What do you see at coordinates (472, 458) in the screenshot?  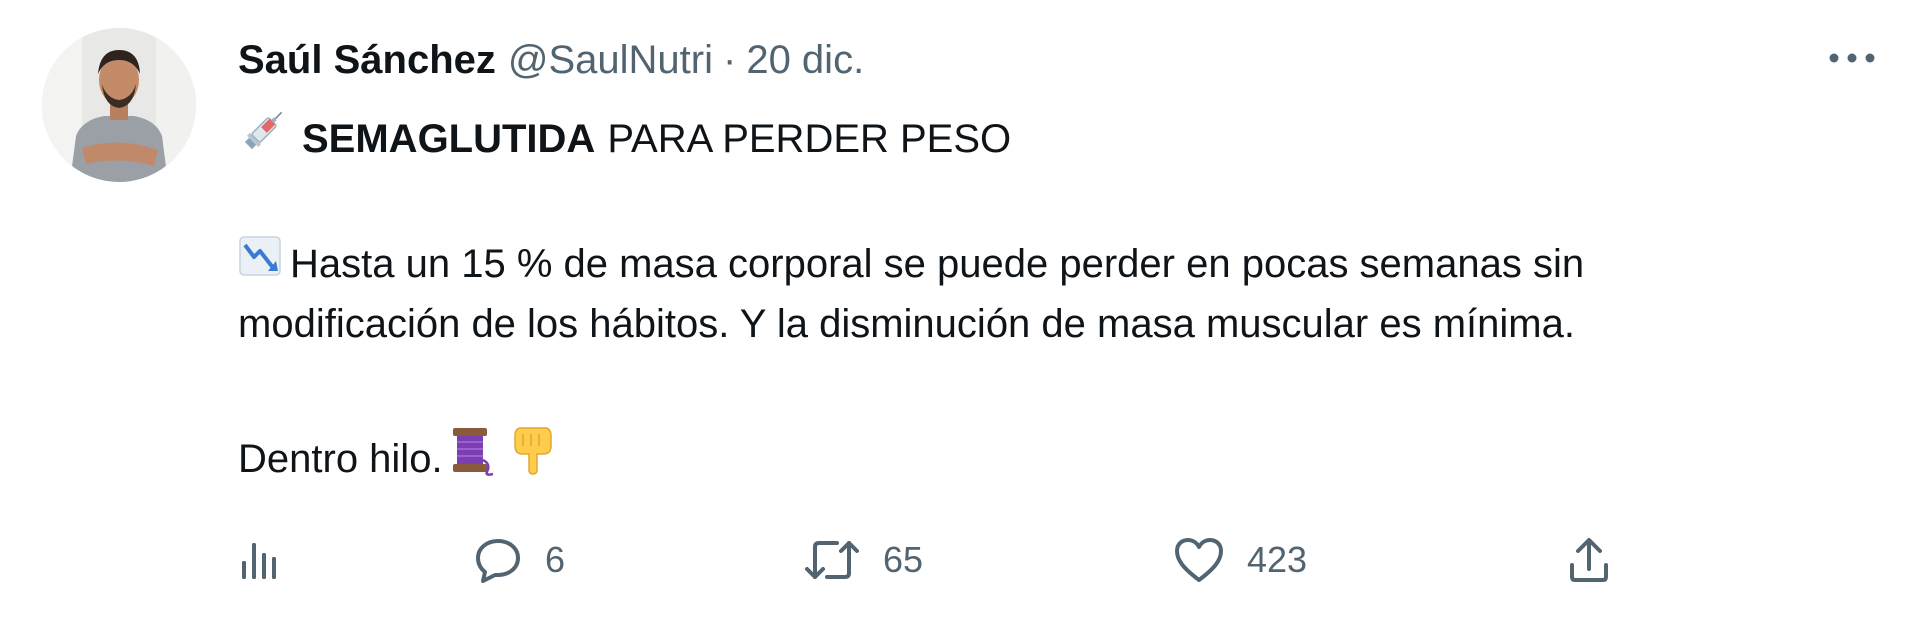 I see `thread-spool-icon` at bounding box center [472, 458].